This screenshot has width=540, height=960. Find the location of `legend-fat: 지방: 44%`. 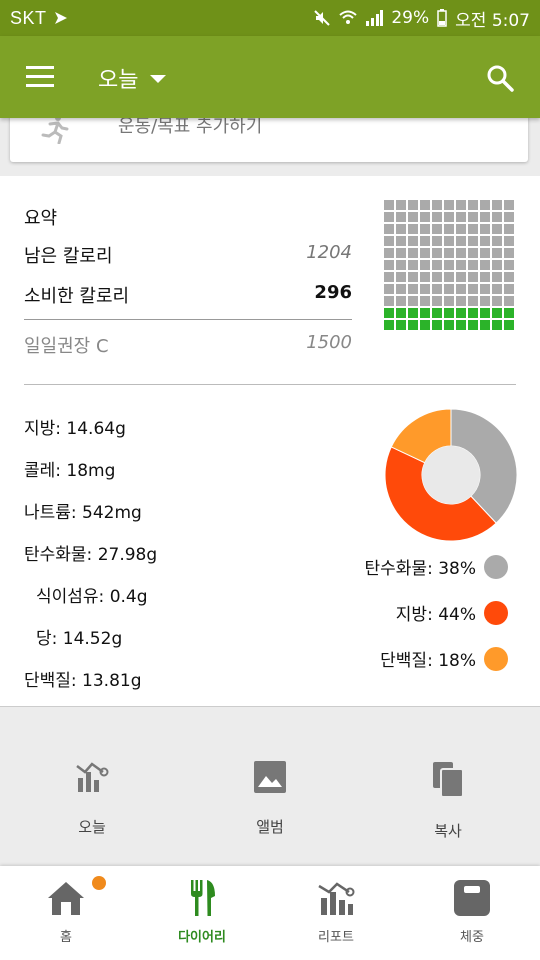

legend-fat: 지방: 44% is located at coordinates (452, 612).